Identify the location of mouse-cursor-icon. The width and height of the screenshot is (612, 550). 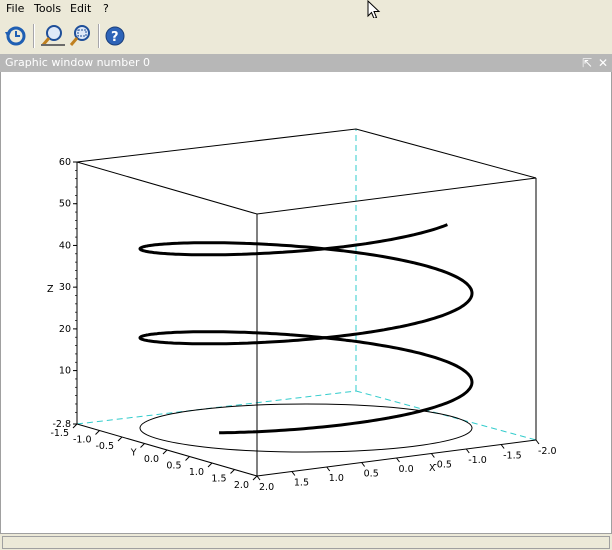
(374, 10).